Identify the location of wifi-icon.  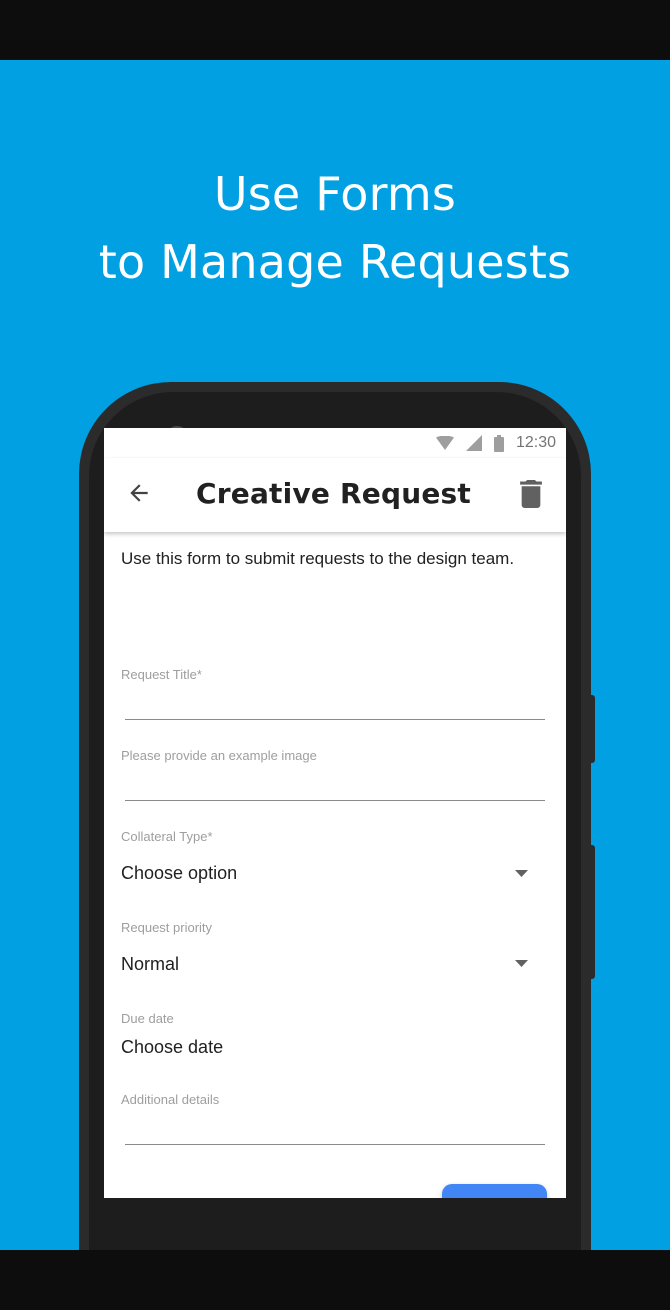
(444, 443).